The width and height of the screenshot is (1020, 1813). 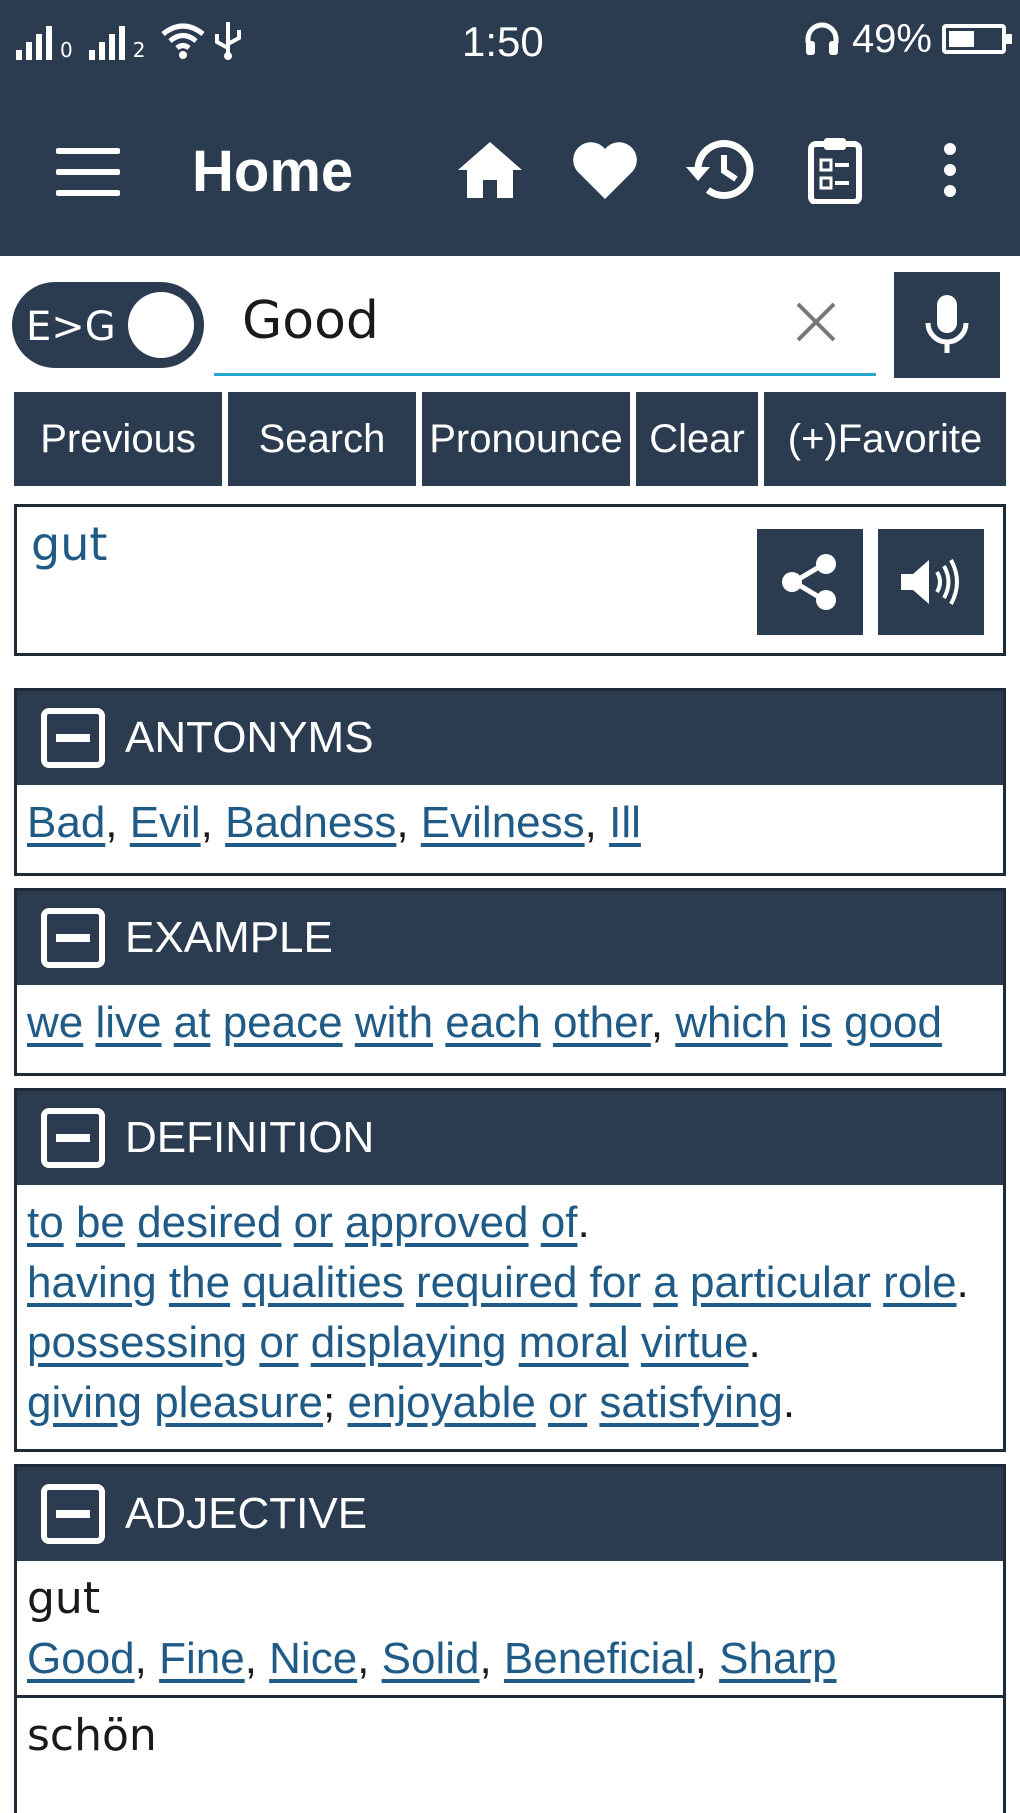 What do you see at coordinates (510, 738) in the screenshot?
I see `antonyms-header: ANTONYMS` at bounding box center [510, 738].